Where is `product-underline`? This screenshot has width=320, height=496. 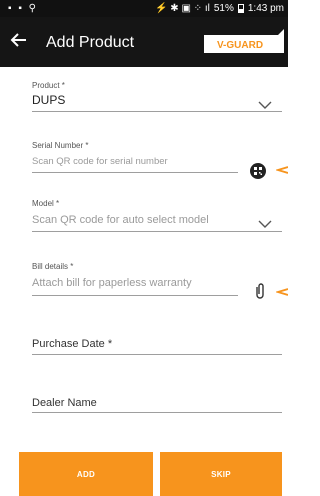 product-underline is located at coordinates (157, 111).